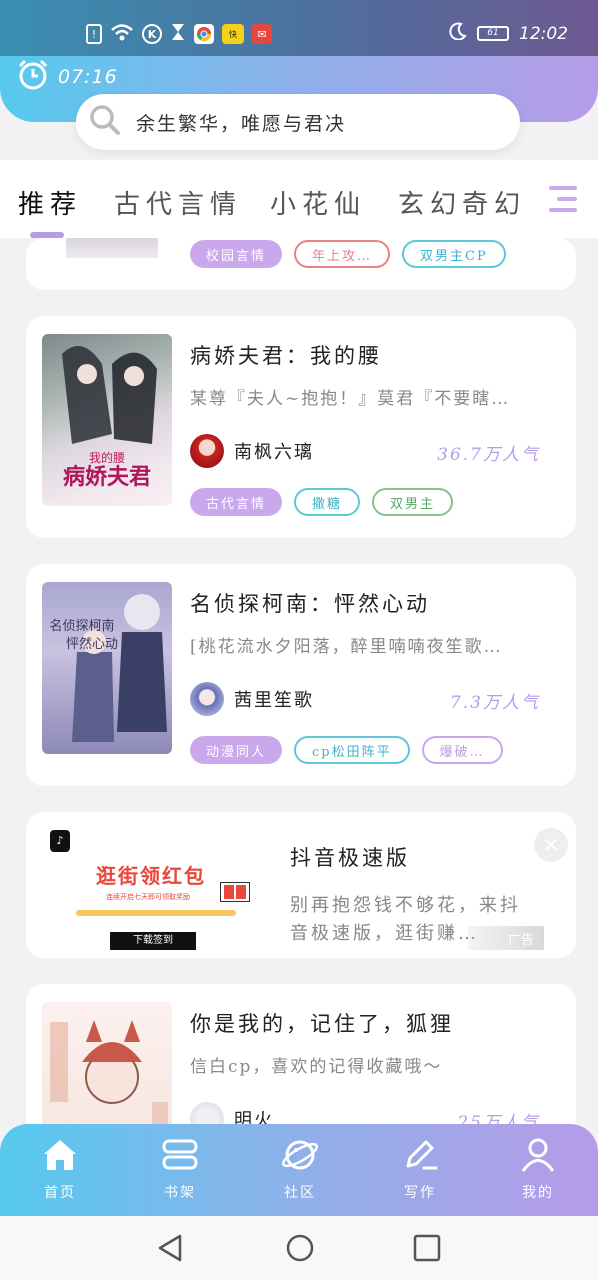 This screenshot has height=1280, width=598. What do you see at coordinates (543, 33) in the screenshot?
I see `status-time: 12:02` at bounding box center [543, 33].